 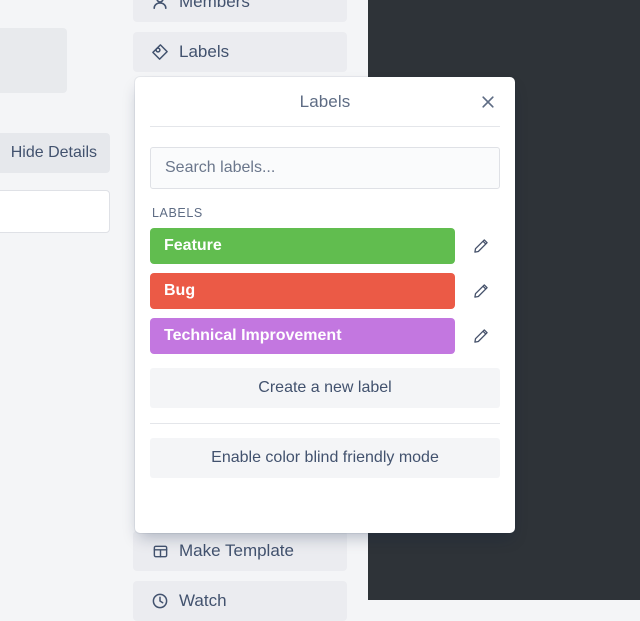 What do you see at coordinates (160, 6) in the screenshot?
I see `person-icon` at bounding box center [160, 6].